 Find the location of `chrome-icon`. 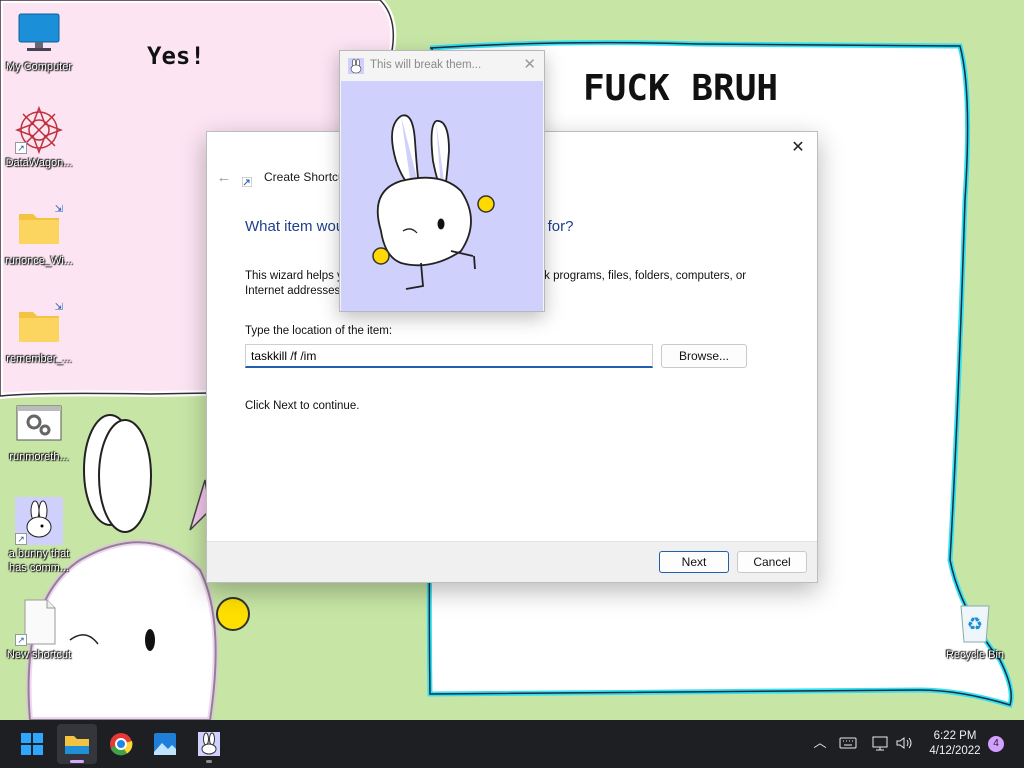

chrome-icon is located at coordinates (121, 744).